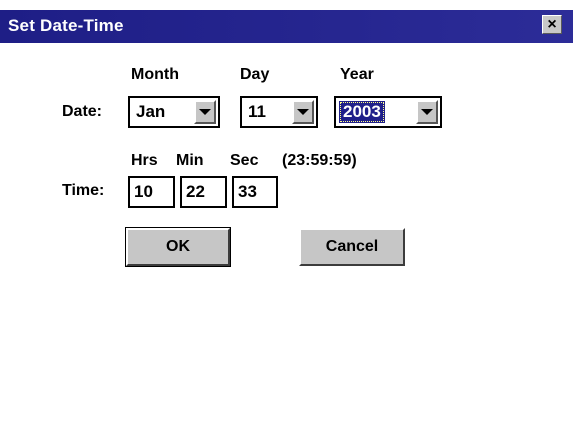  What do you see at coordinates (66, 25) in the screenshot?
I see `window-title: Set Date-Time` at bounding box center [66, 25].